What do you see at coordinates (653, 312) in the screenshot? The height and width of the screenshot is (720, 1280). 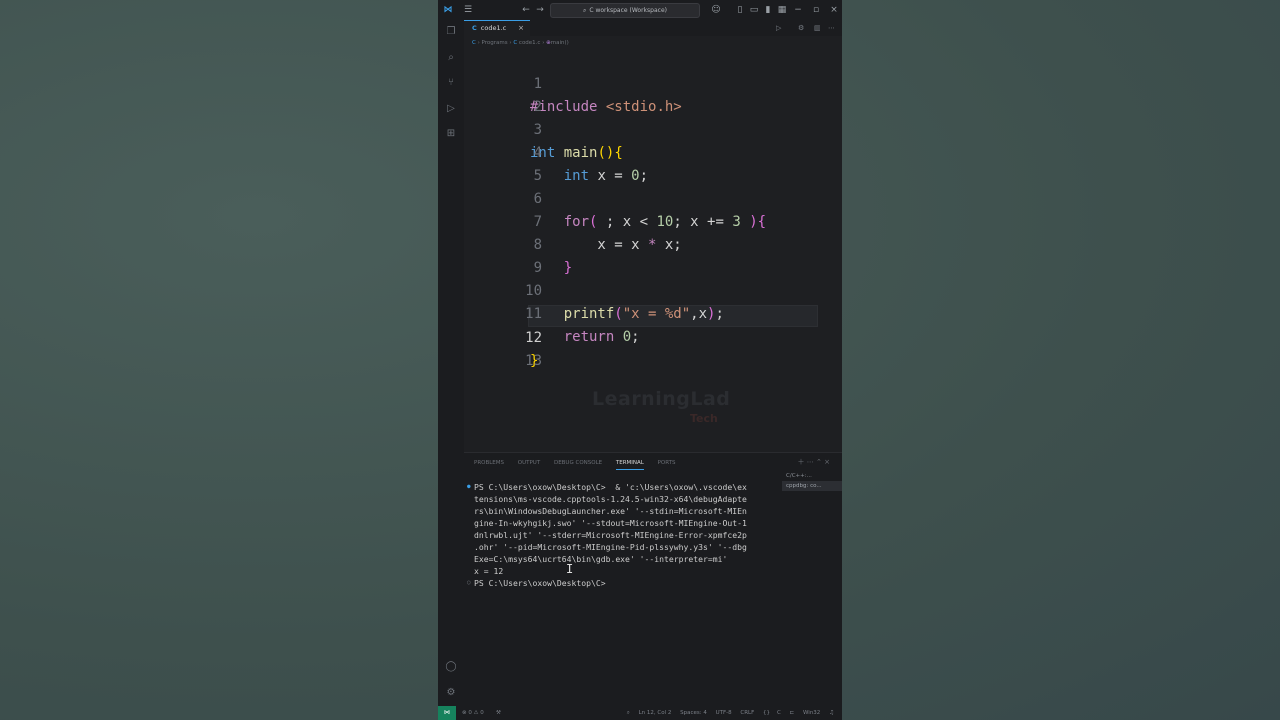 I see `code-line: 11 return 0;` at bounding box center [653, 312].